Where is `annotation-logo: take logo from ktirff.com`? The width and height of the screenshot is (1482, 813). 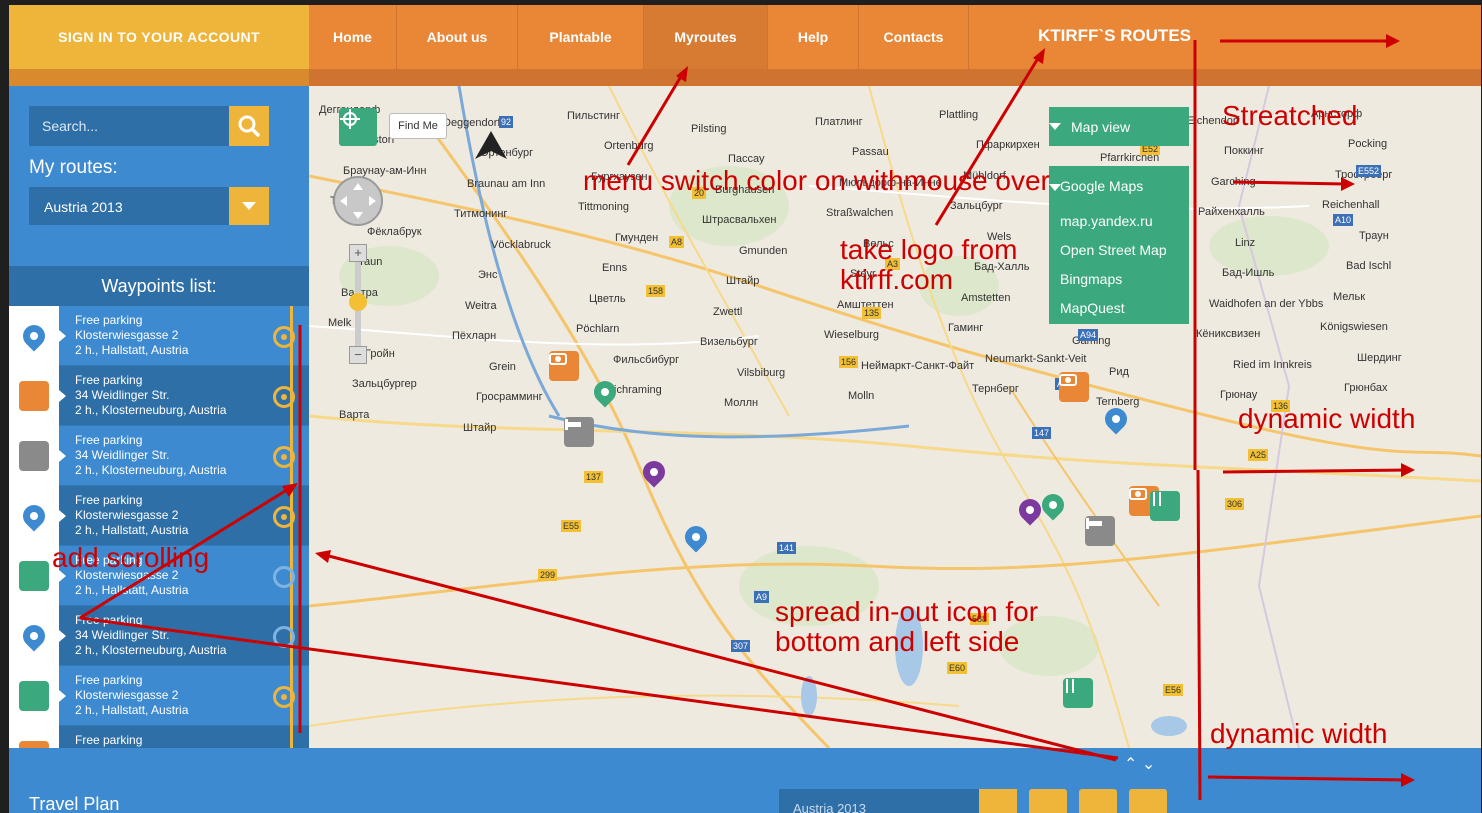 annotation-logo: take logo from ktirff.com is located at coordinates (929, 264).